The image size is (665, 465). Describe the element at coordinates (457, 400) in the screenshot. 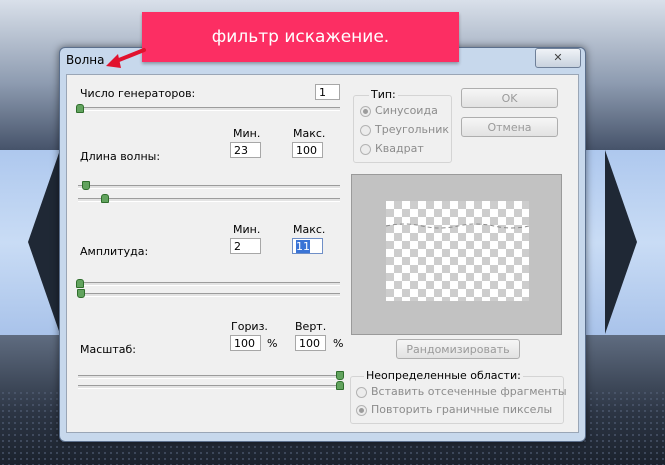

I see `undefined-areas-group` at that location.